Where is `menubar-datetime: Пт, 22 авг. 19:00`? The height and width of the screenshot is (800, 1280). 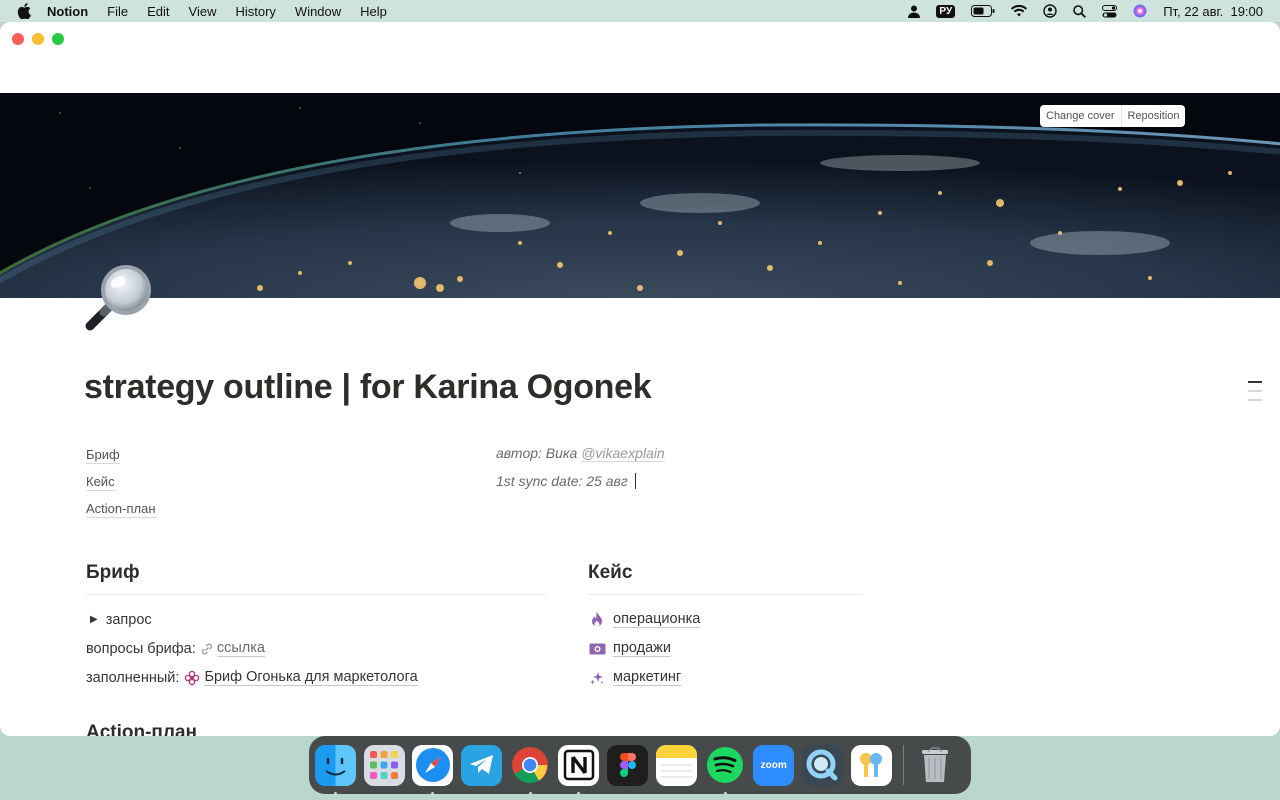 menubar-datetime: Пт, 22 авг. 19:00 is located at coordinates (1213, 11).